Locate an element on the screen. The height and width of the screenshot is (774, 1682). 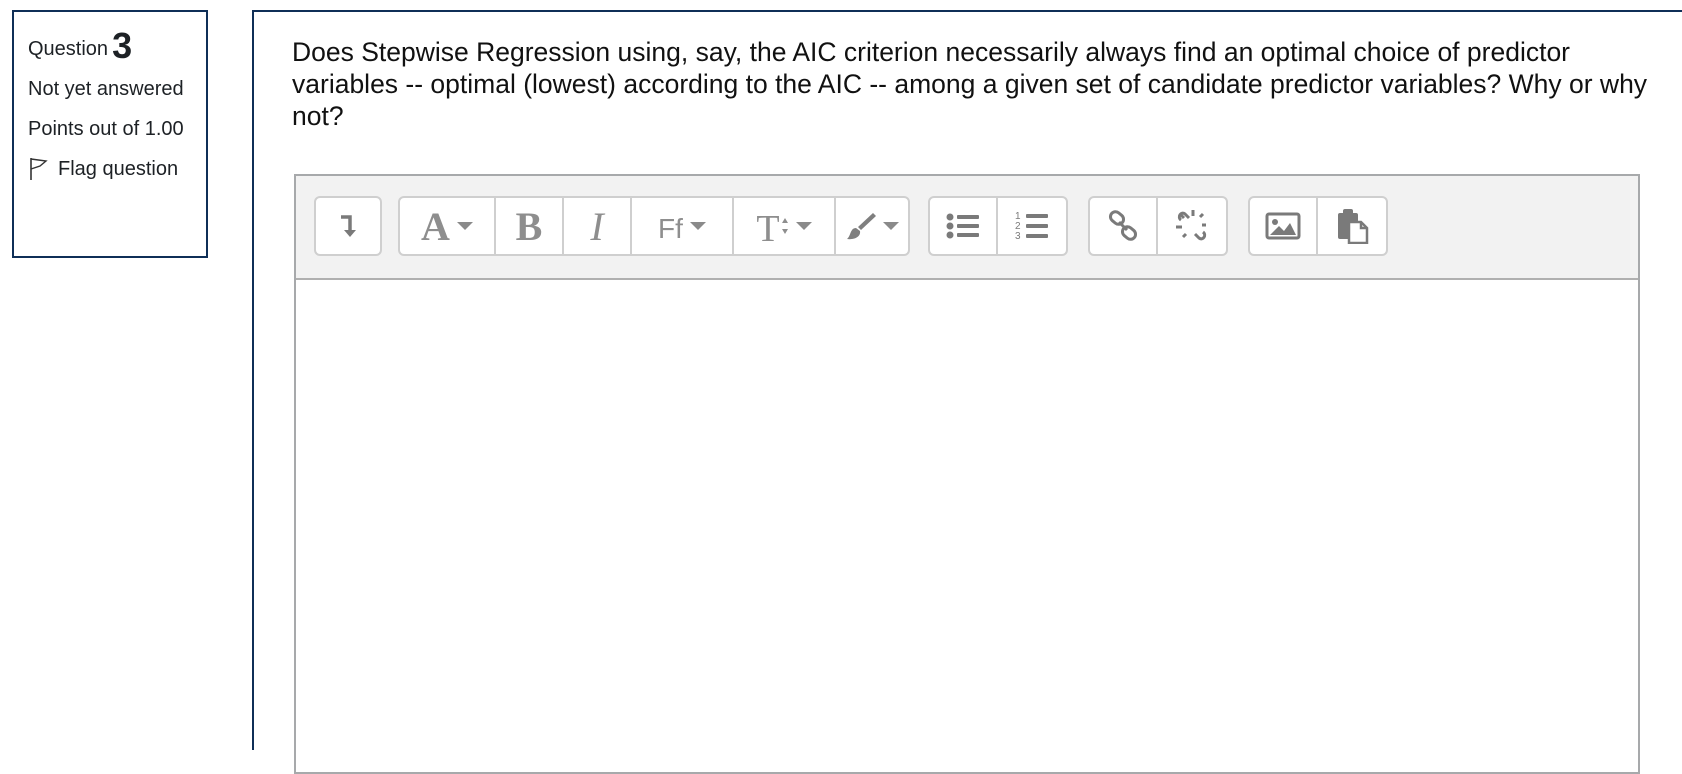
font-size-button: T is located at coordinates (785, 226).